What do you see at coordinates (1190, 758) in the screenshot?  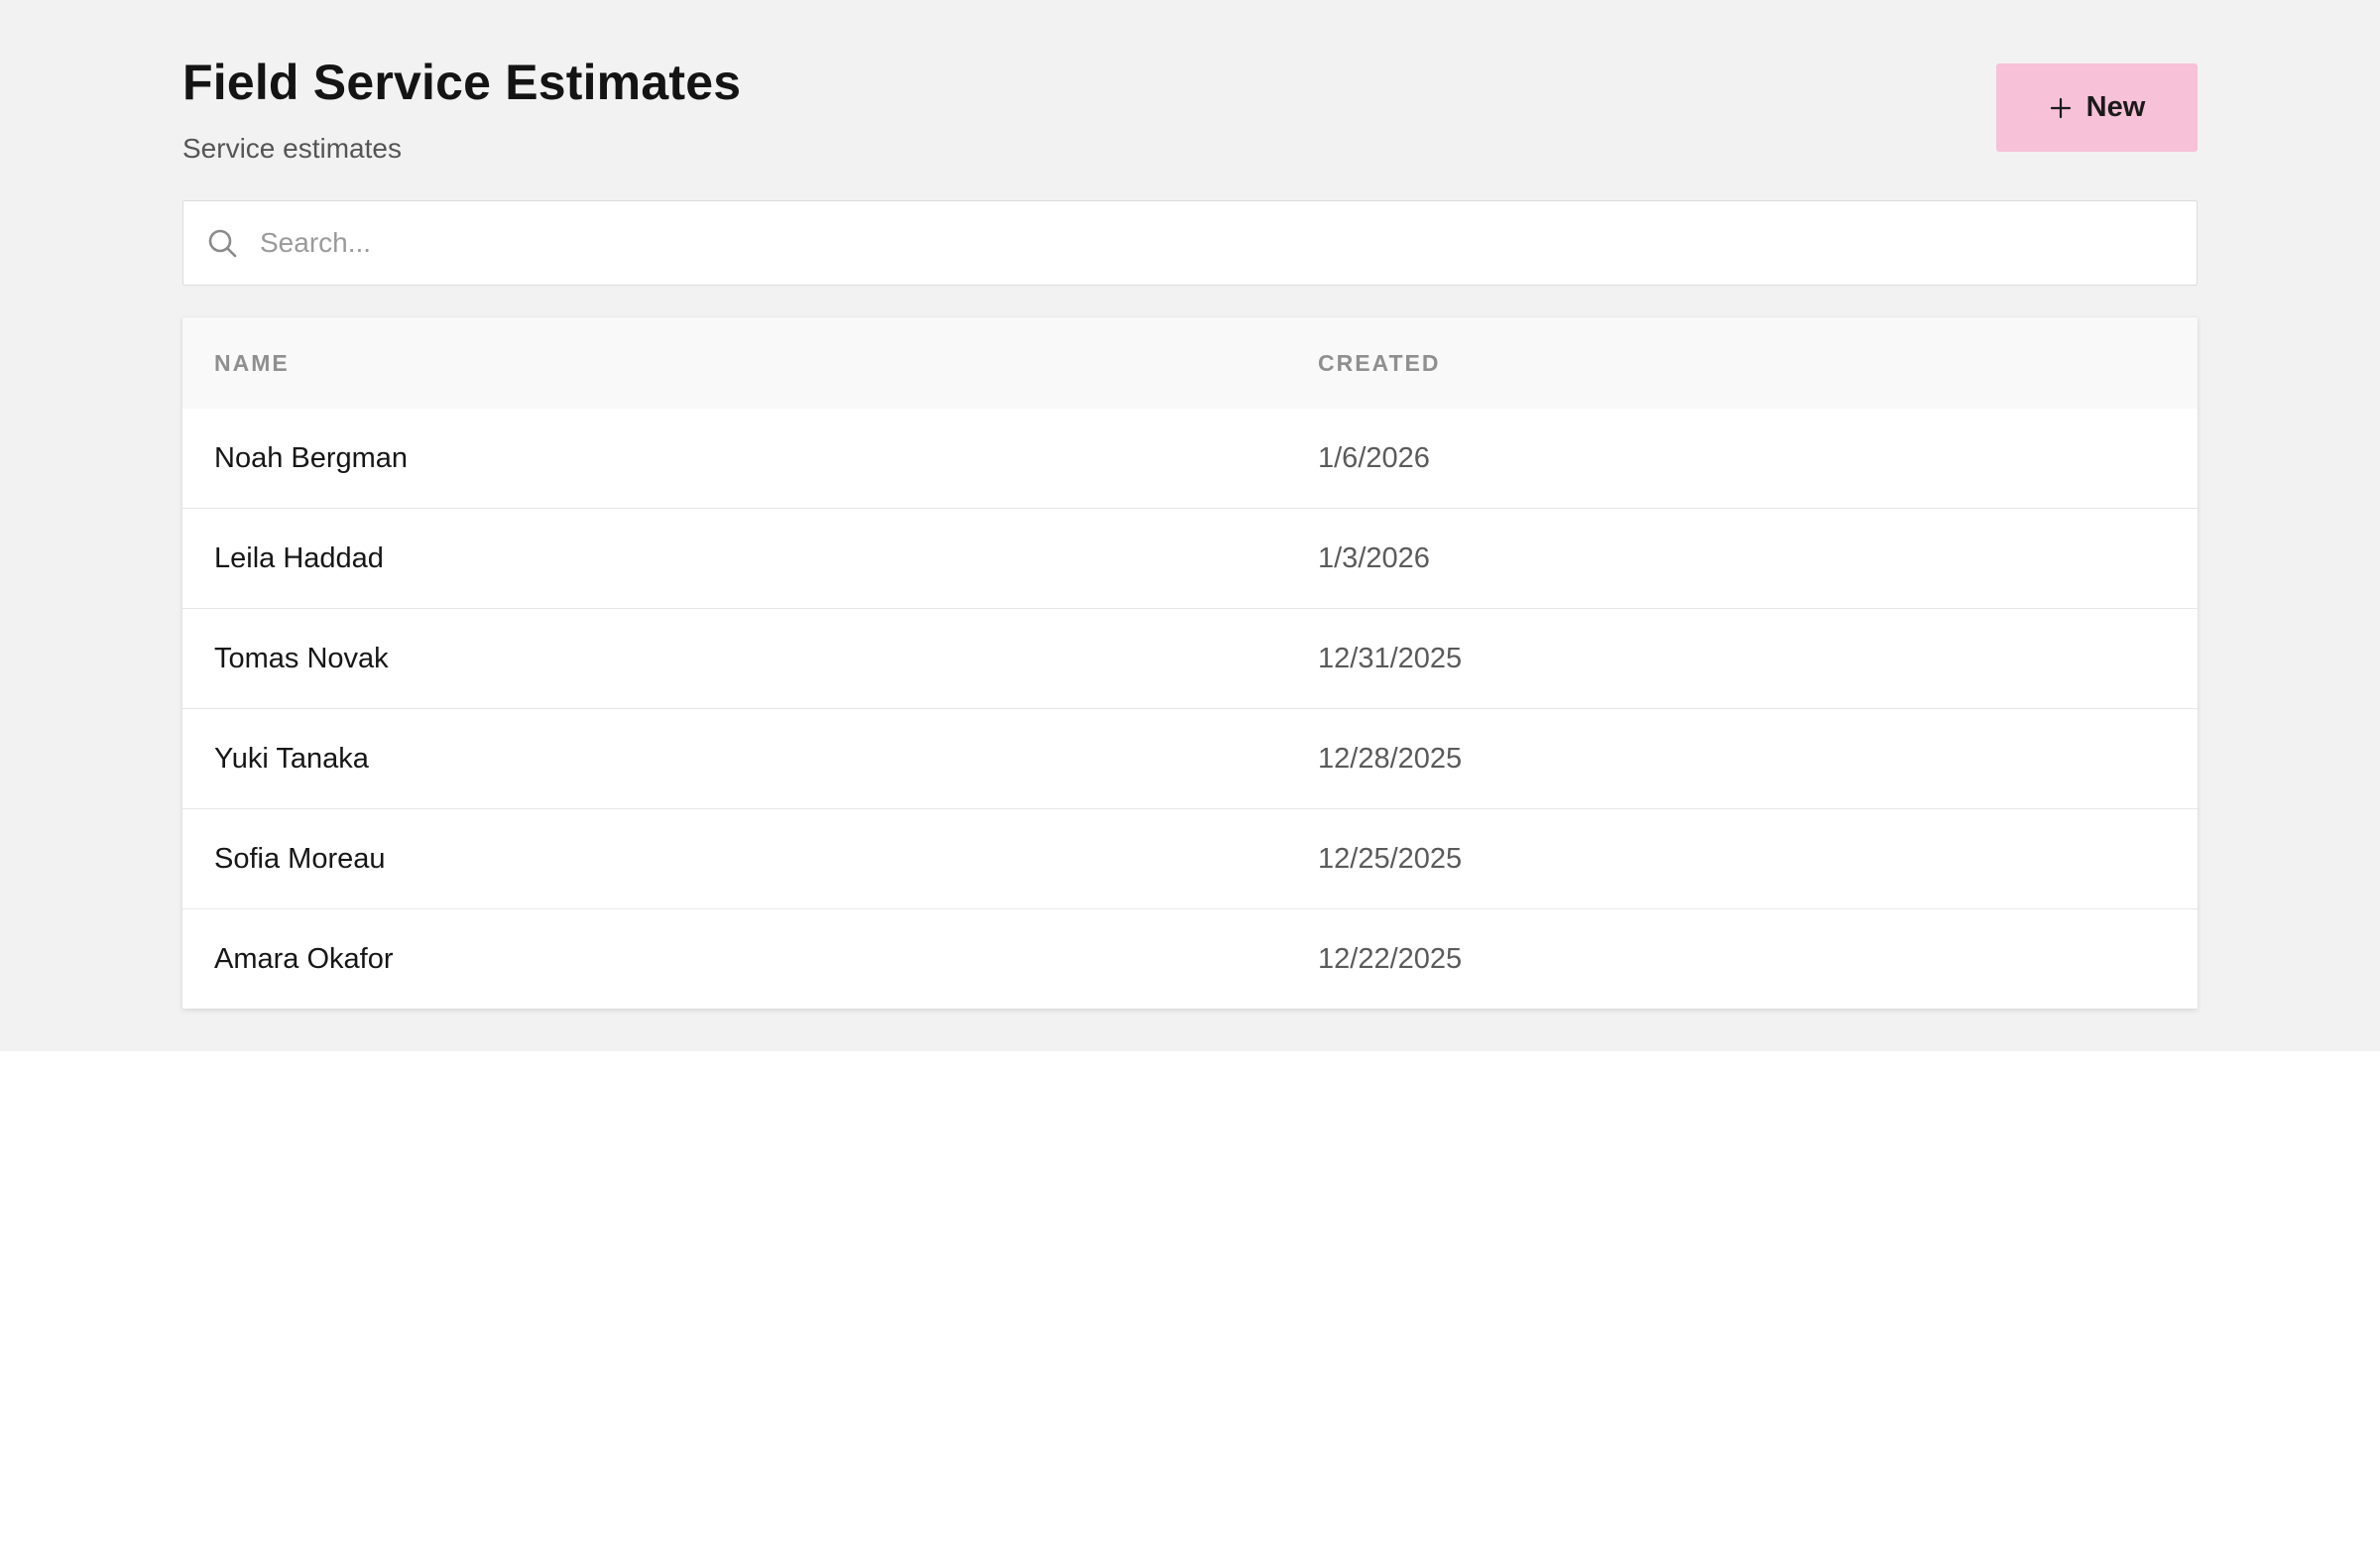 I see `table-row: Yuki Tanaka 12/28/2025` at bounding box center [1190, 758].